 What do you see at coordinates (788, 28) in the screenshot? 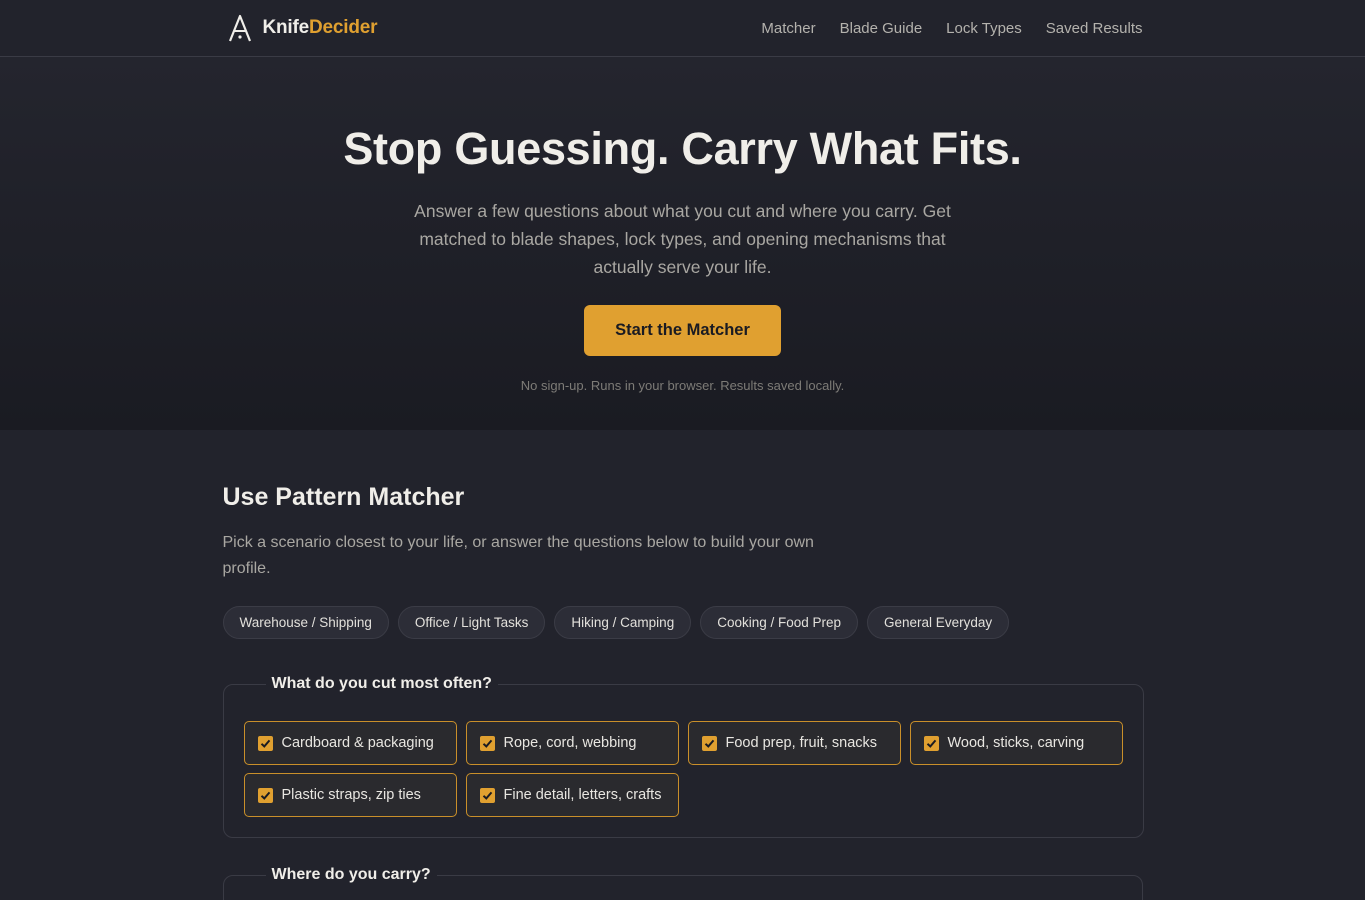
I see `nav-matcher: Matcher` at bounding box center [788, 28].